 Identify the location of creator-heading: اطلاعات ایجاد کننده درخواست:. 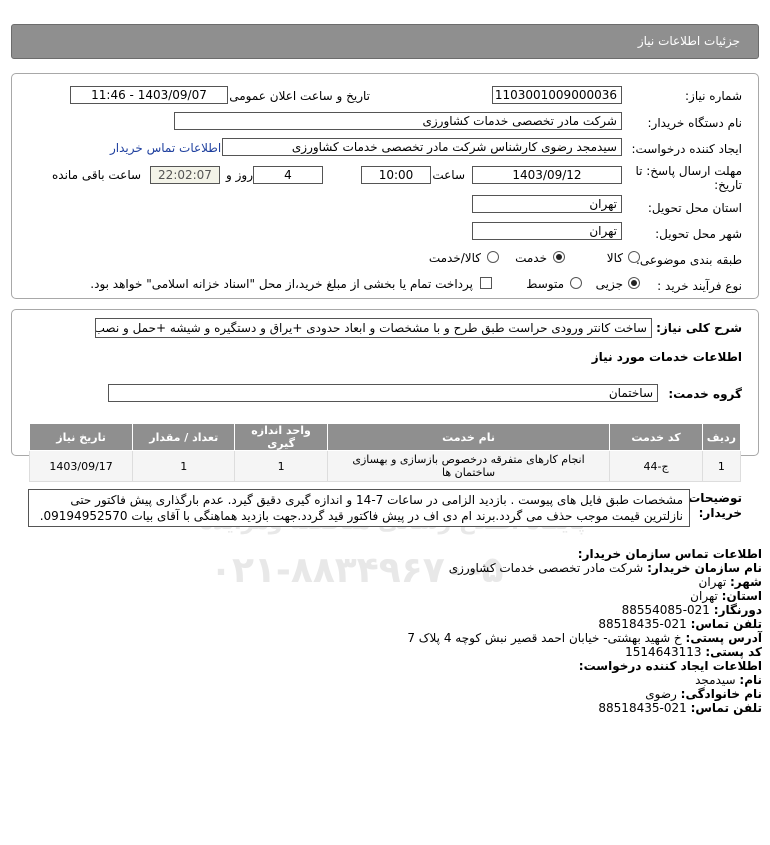
(670, 666).